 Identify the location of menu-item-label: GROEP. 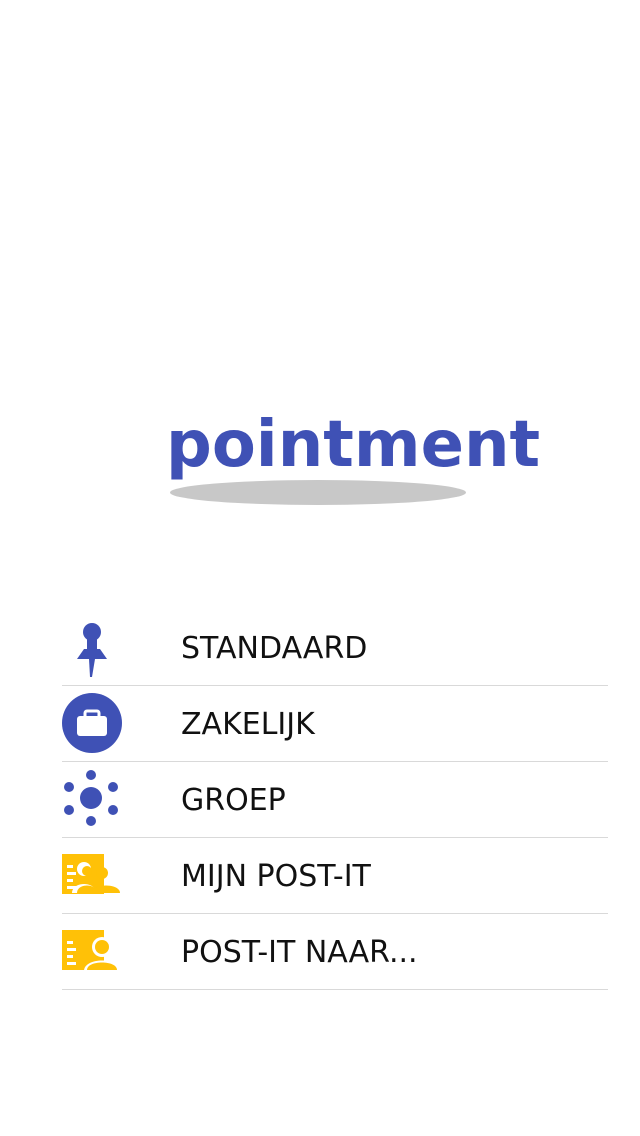
(233, 800).